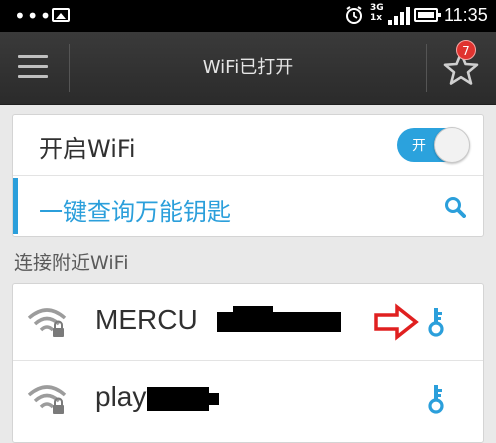 The height and width of the screenshot is (443, 496). Describe the element at coordinates (455, 207) in the screenshot. I see `search-icon` at that location.